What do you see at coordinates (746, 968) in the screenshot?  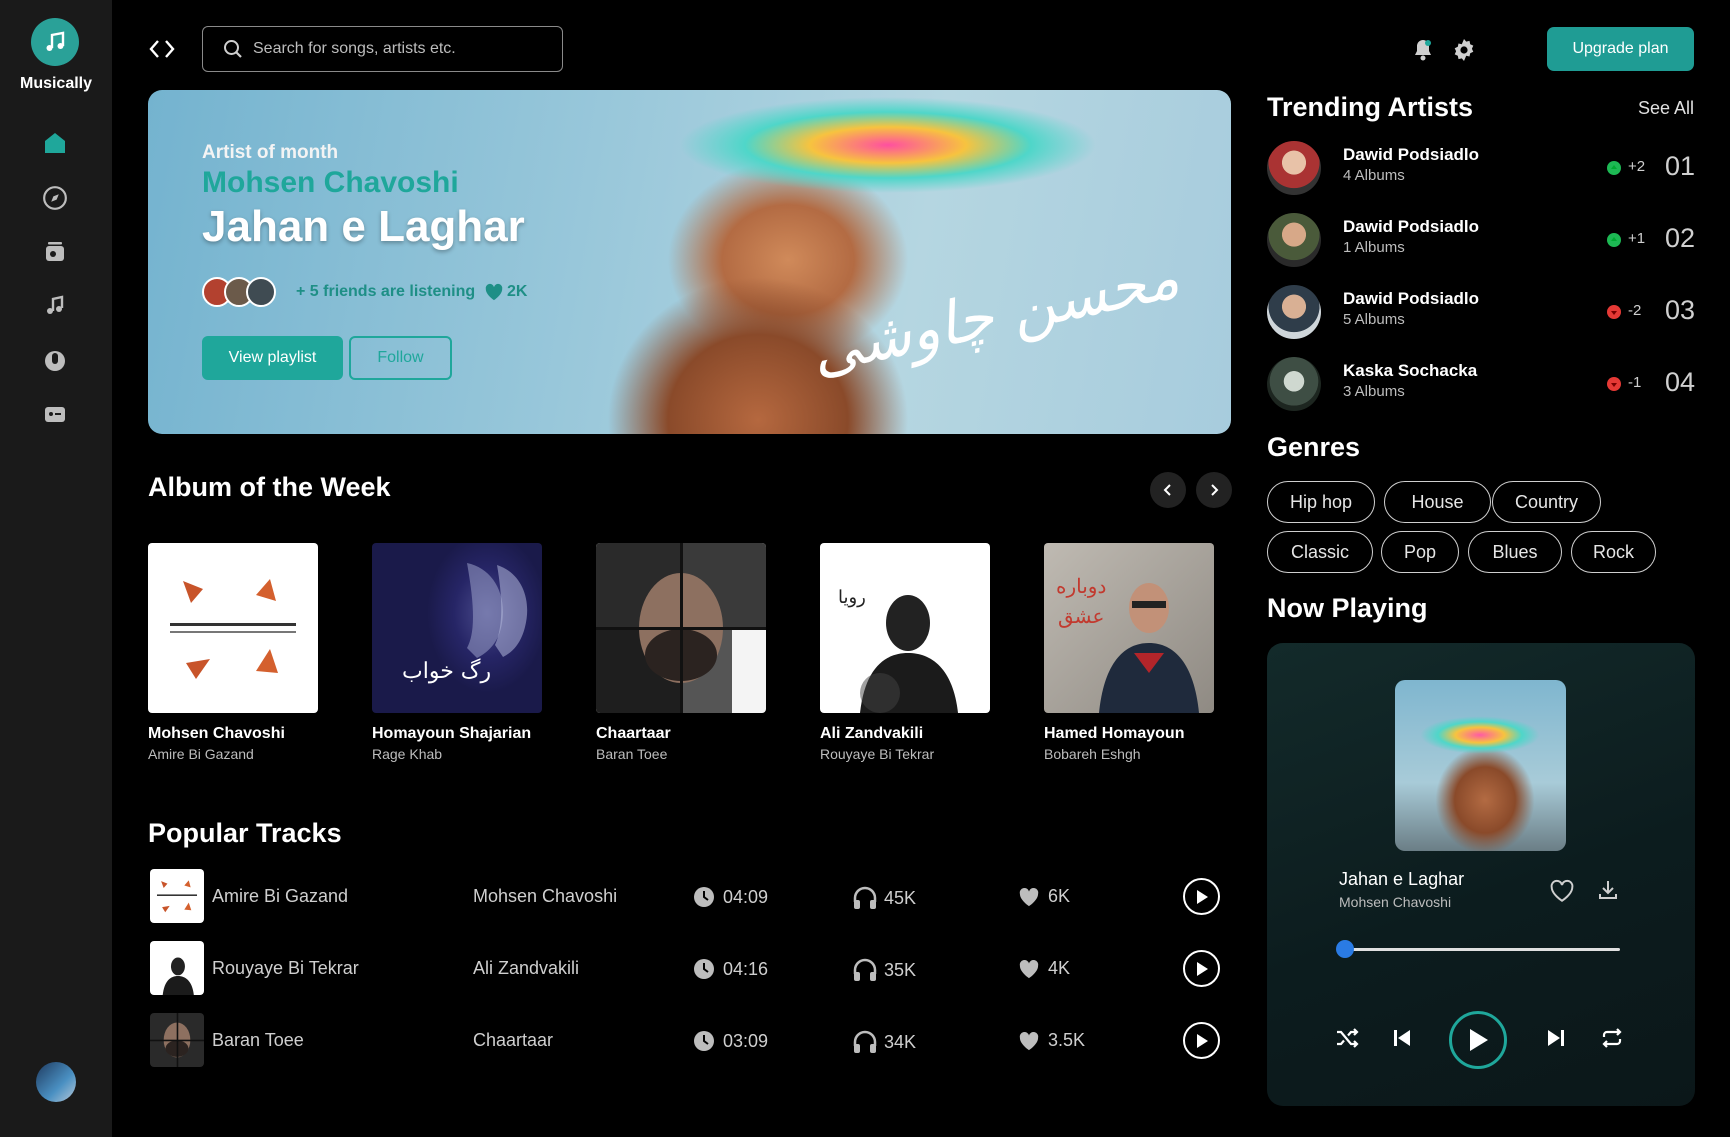 I see `track-duration-value: 04:16` at bounding box center [746, 968].